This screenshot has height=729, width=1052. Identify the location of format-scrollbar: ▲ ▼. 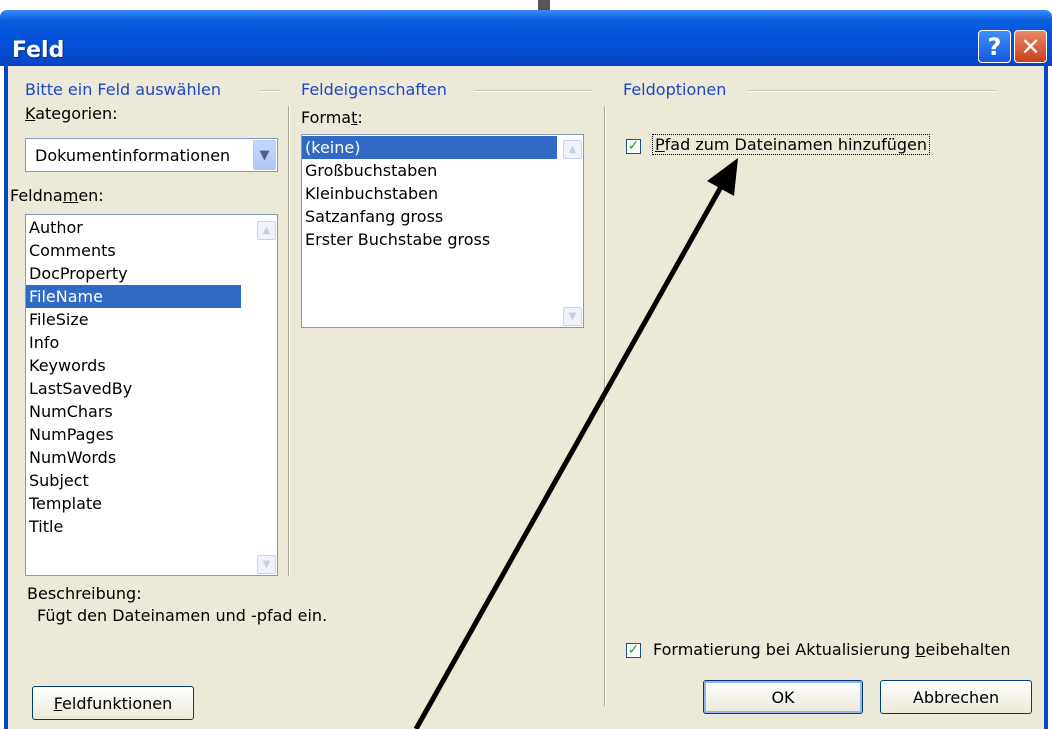
(572, 231).